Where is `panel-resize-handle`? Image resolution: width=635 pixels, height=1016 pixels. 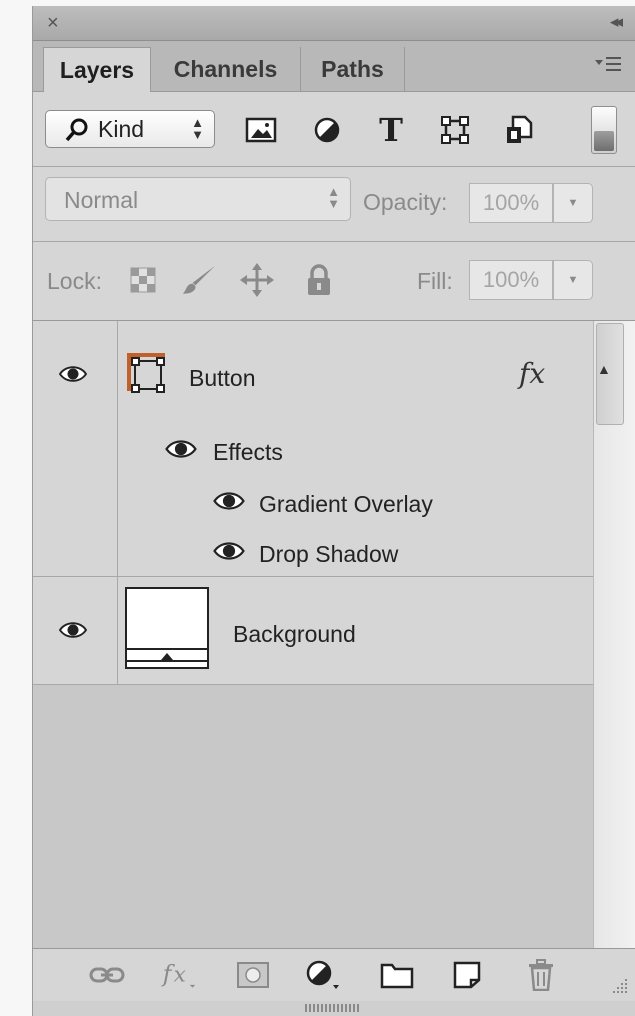 panel-resize-handle is located at coordinates (334, 1008).